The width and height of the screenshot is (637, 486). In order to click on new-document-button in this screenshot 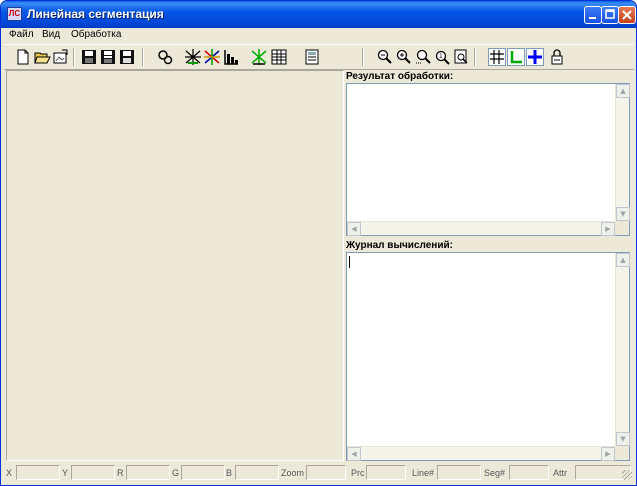, I will do `click(23, 57)`.